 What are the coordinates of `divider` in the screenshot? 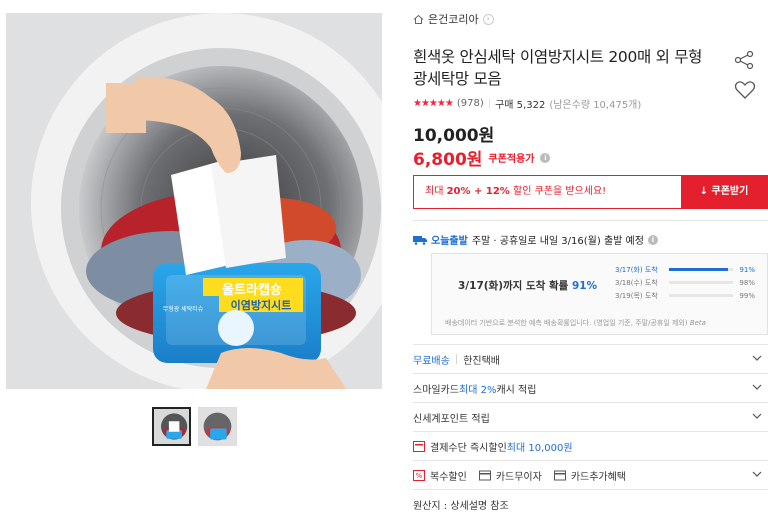 It's located at (590, 220).